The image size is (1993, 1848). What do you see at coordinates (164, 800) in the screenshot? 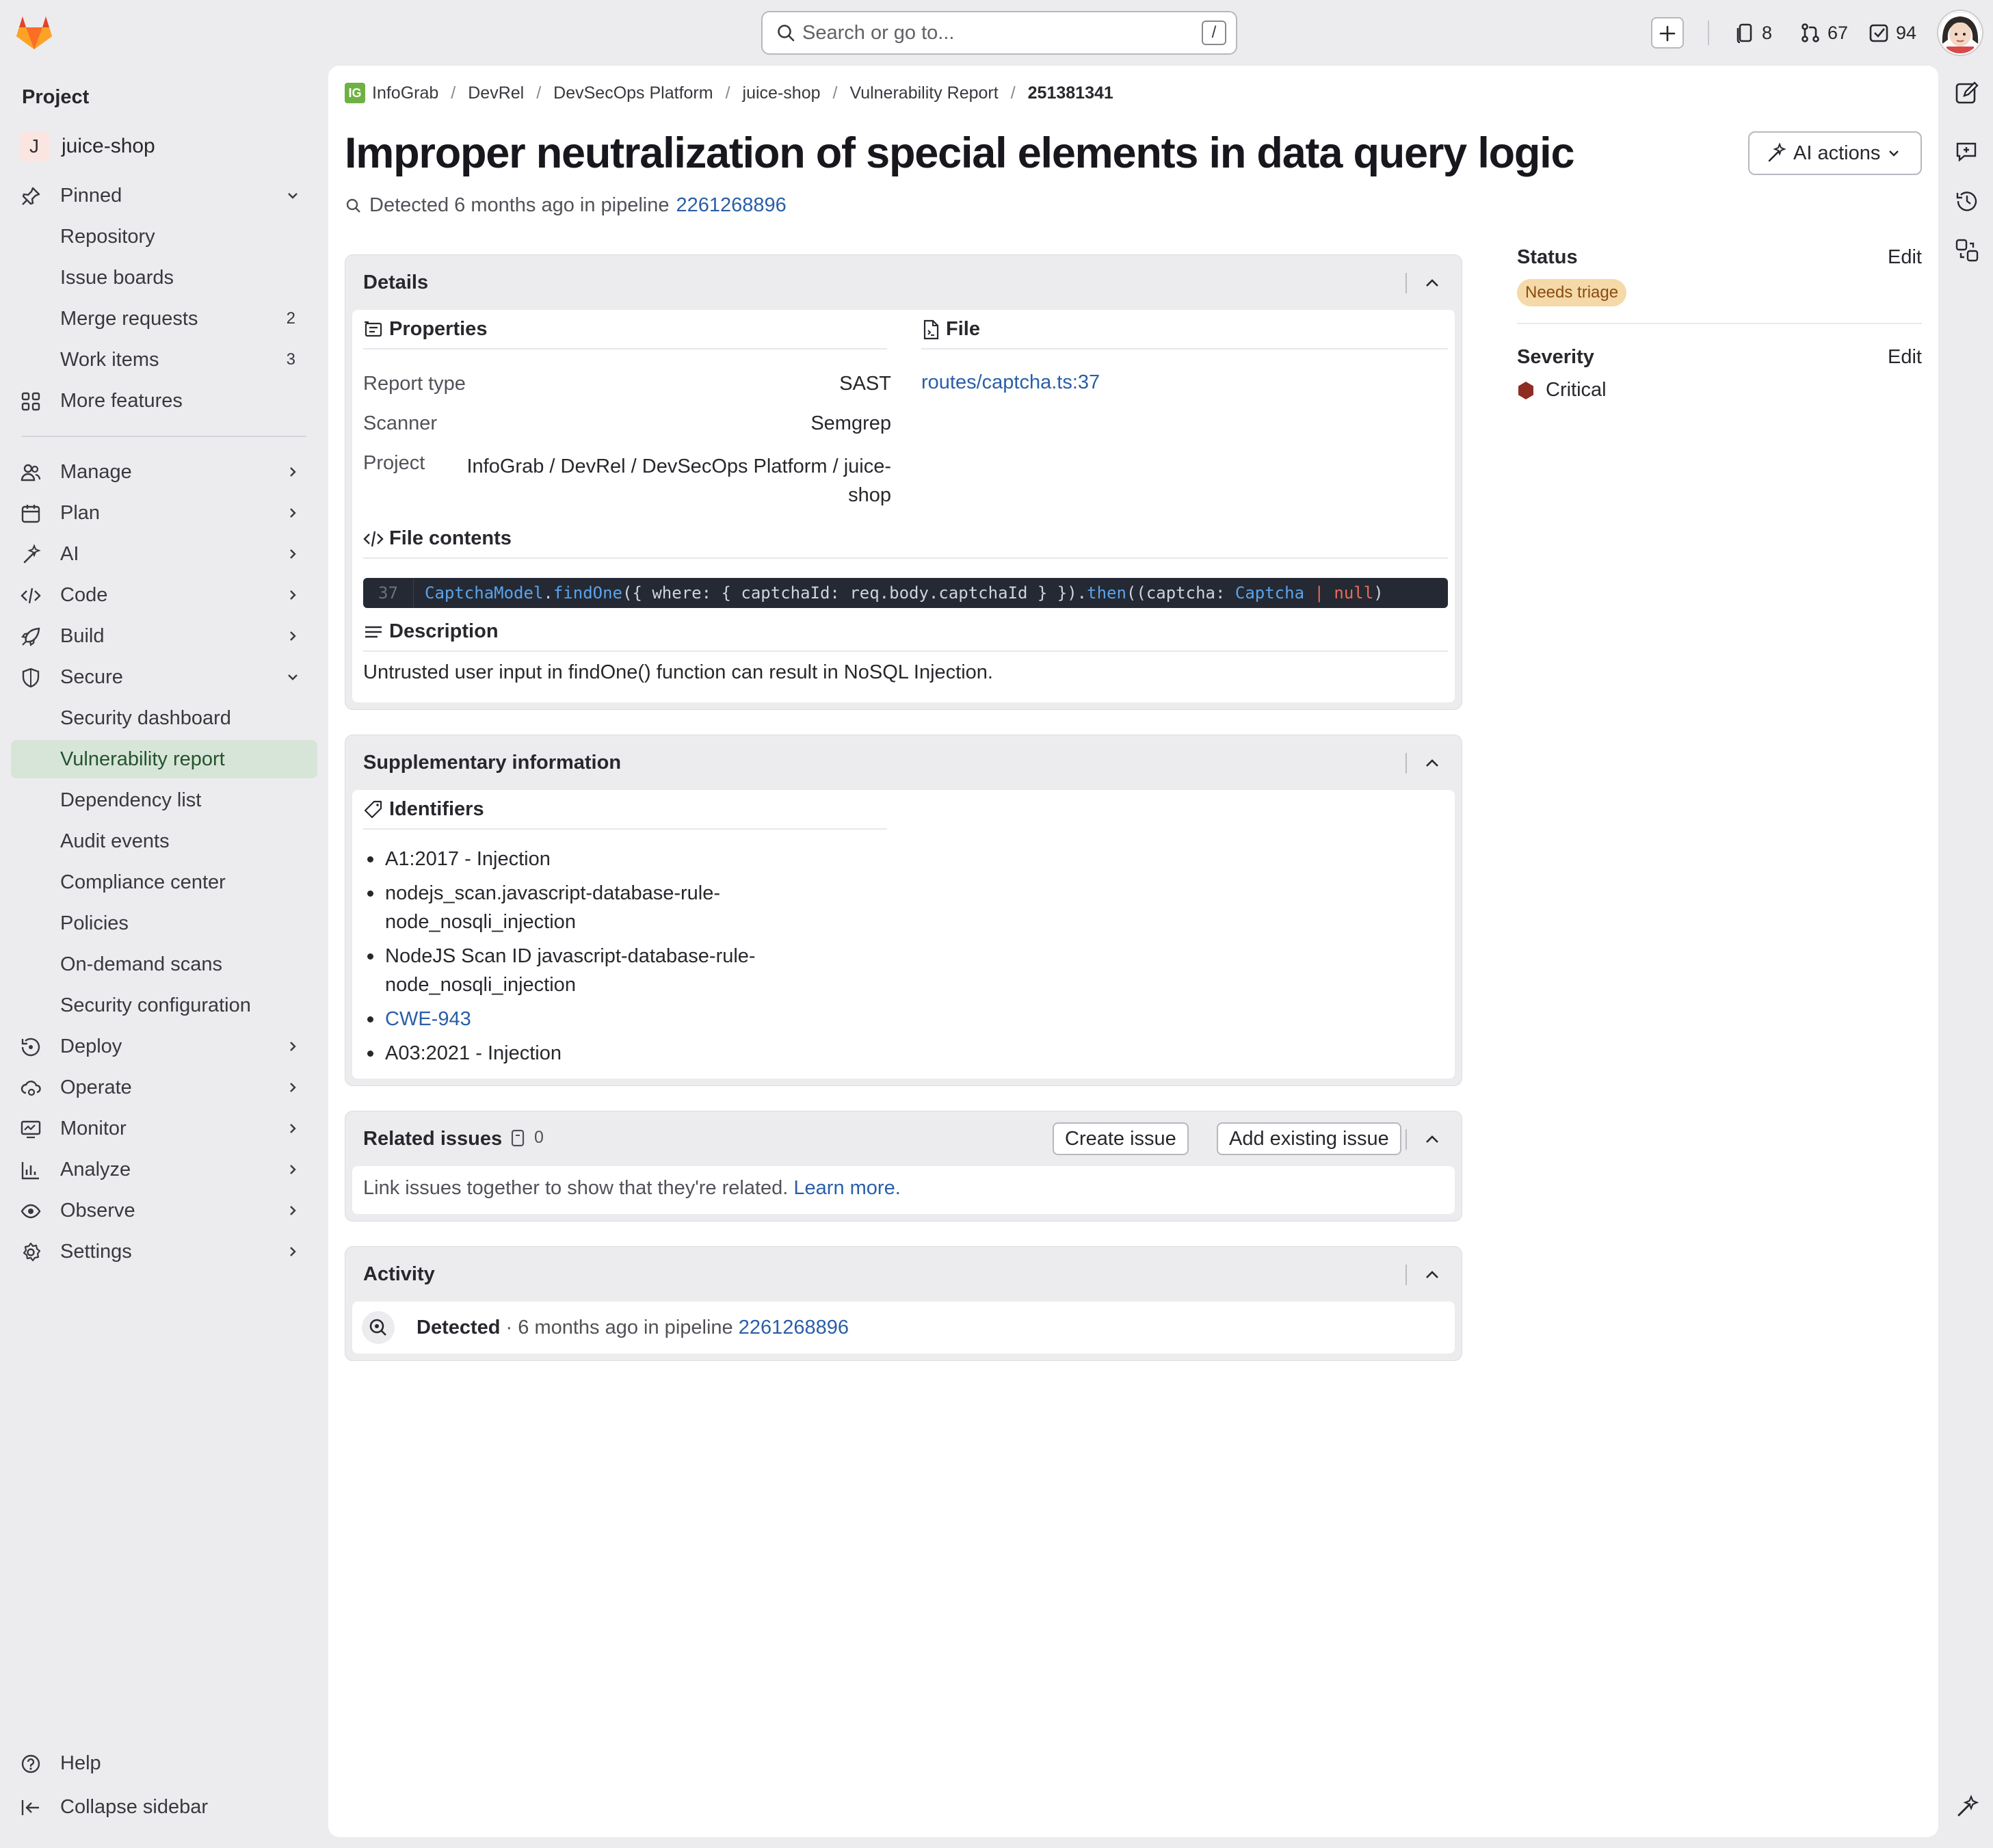
I see `sidebar-item-dependency-list: Dependency list` at bounding box center [164, 800].